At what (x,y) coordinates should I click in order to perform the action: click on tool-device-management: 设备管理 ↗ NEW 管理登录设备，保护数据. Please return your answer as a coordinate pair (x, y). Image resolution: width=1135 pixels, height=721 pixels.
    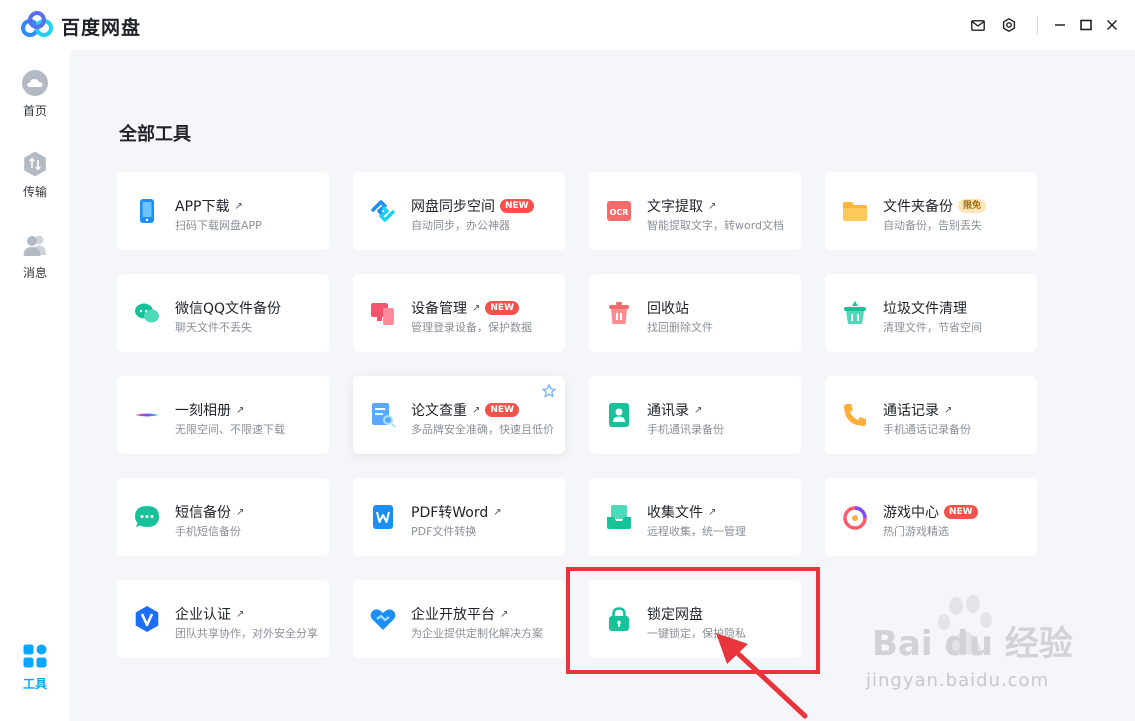
    Looking at the image, I should click on (459, 313).